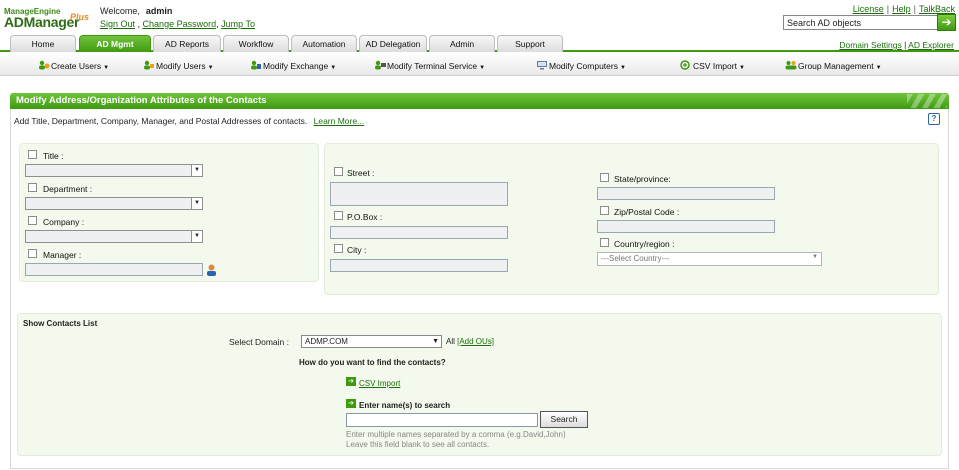 The height and width of the screenshot is (470, 959). I want to click on welcome-text: Welcome, admin, so click(136, 11).